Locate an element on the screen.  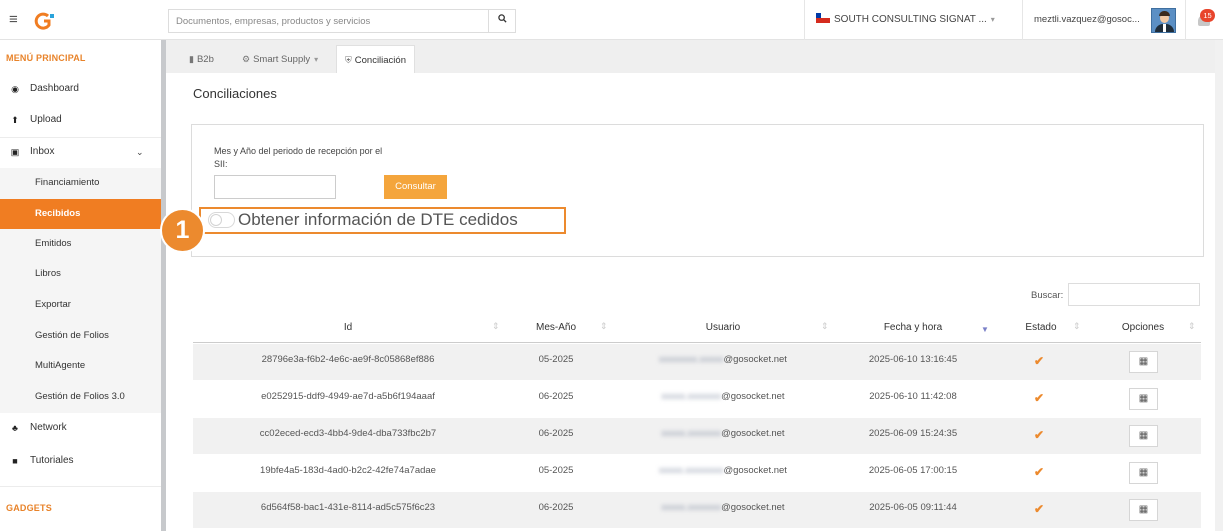
sidebar-sub-multiagente: MultiAgente is located at coordinates (80, 366).